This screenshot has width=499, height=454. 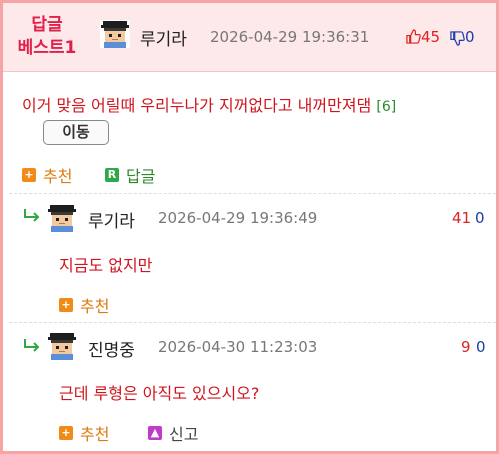 I want to click on report-icon: ▲, so click(x=155, y=433).